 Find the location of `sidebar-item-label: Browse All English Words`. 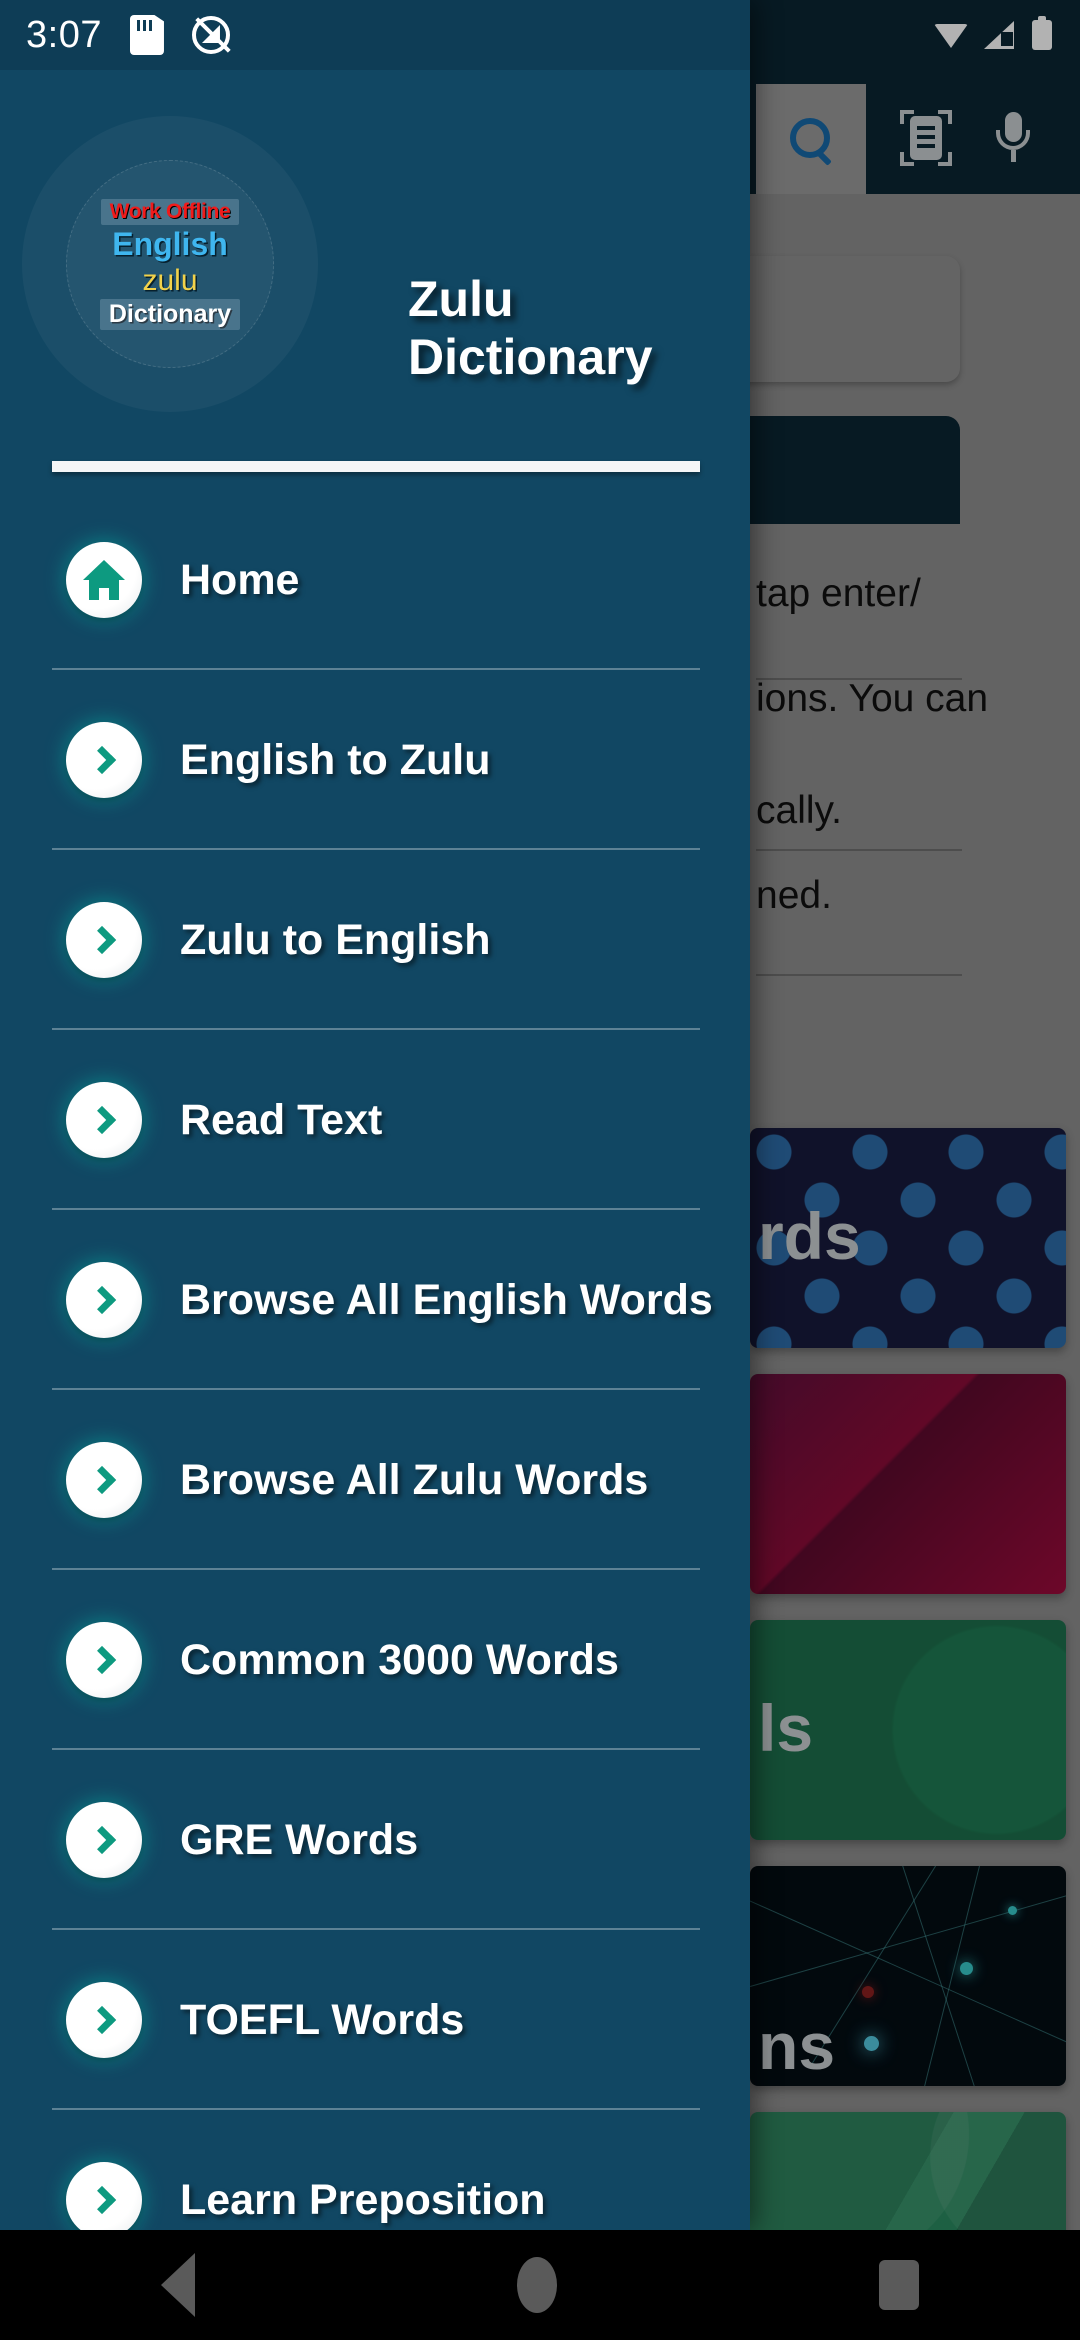

sidebar-item-label: Browse All English Words is located at coordinates (446, 1299).